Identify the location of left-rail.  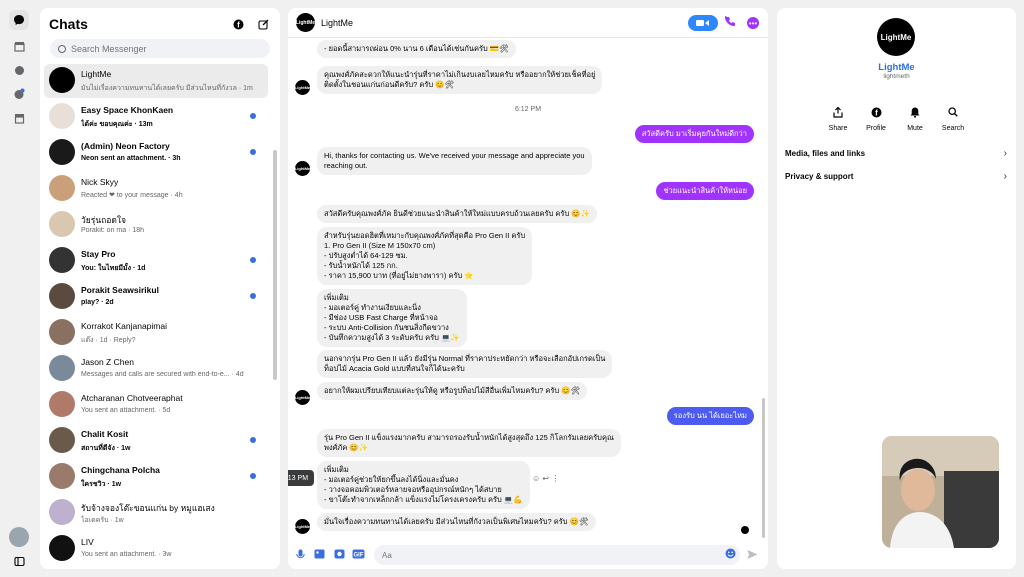
(19, 288).